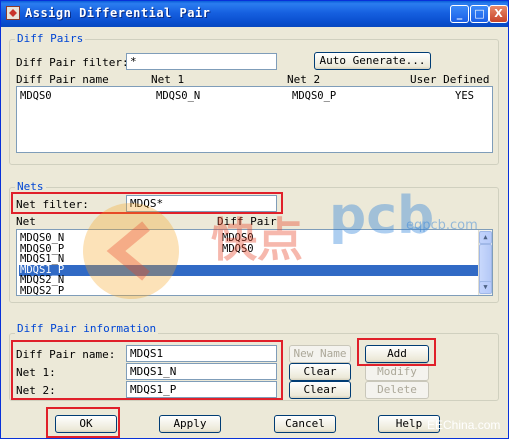 The image size is (509, 439). I want to click on delete-button: Delete, so click(397, 390).